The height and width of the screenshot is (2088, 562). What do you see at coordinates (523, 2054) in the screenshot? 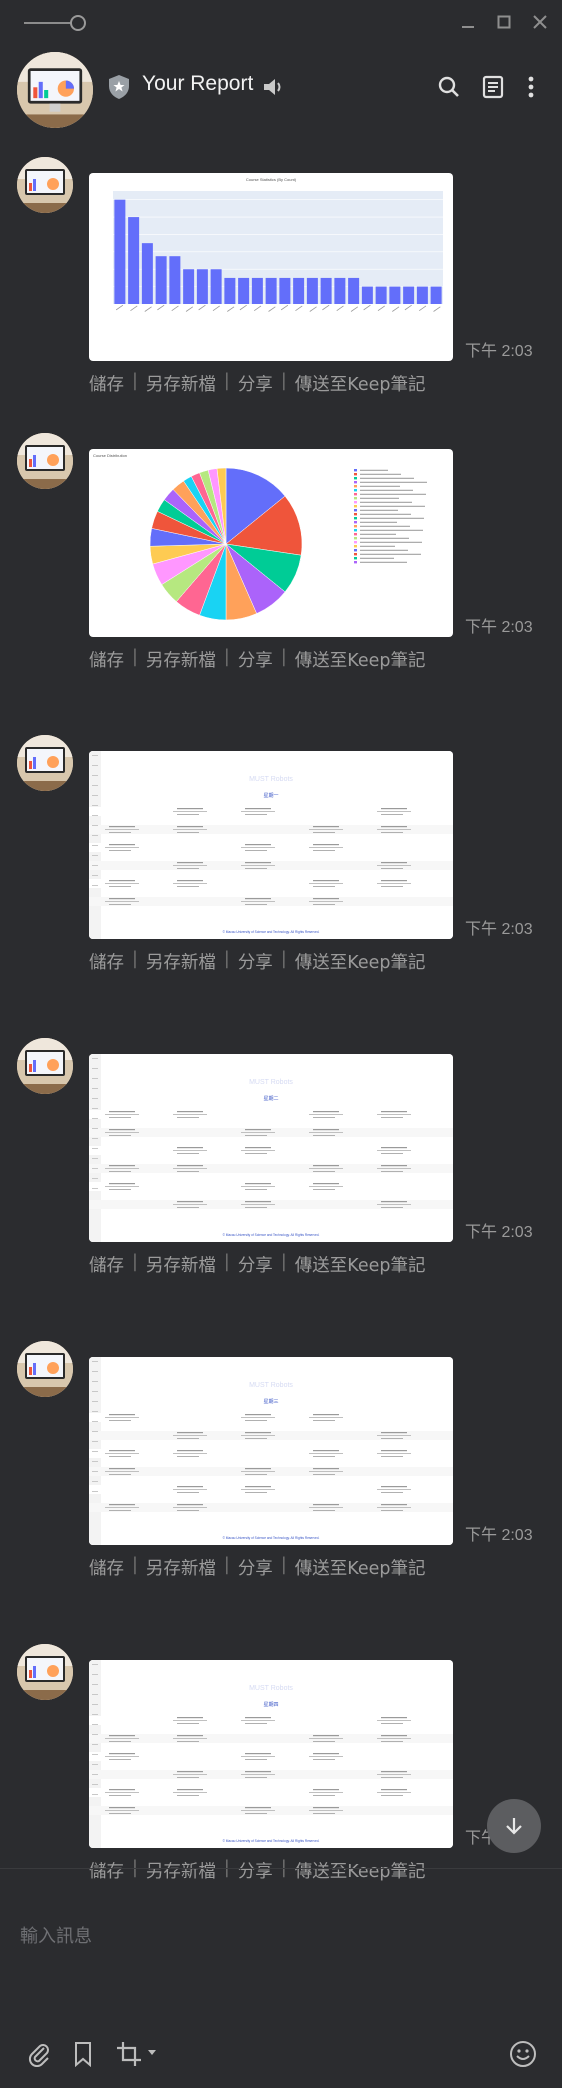
I see `emoji-icon` at bounding box center [523, 2054].